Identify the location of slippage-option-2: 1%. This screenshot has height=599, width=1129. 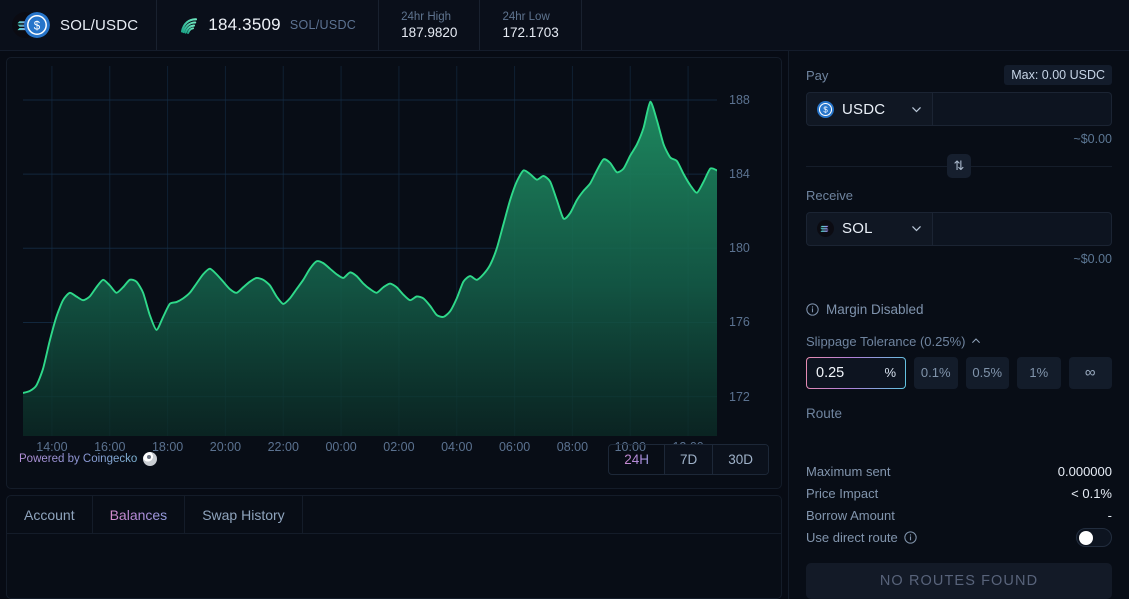
(1039, 372).